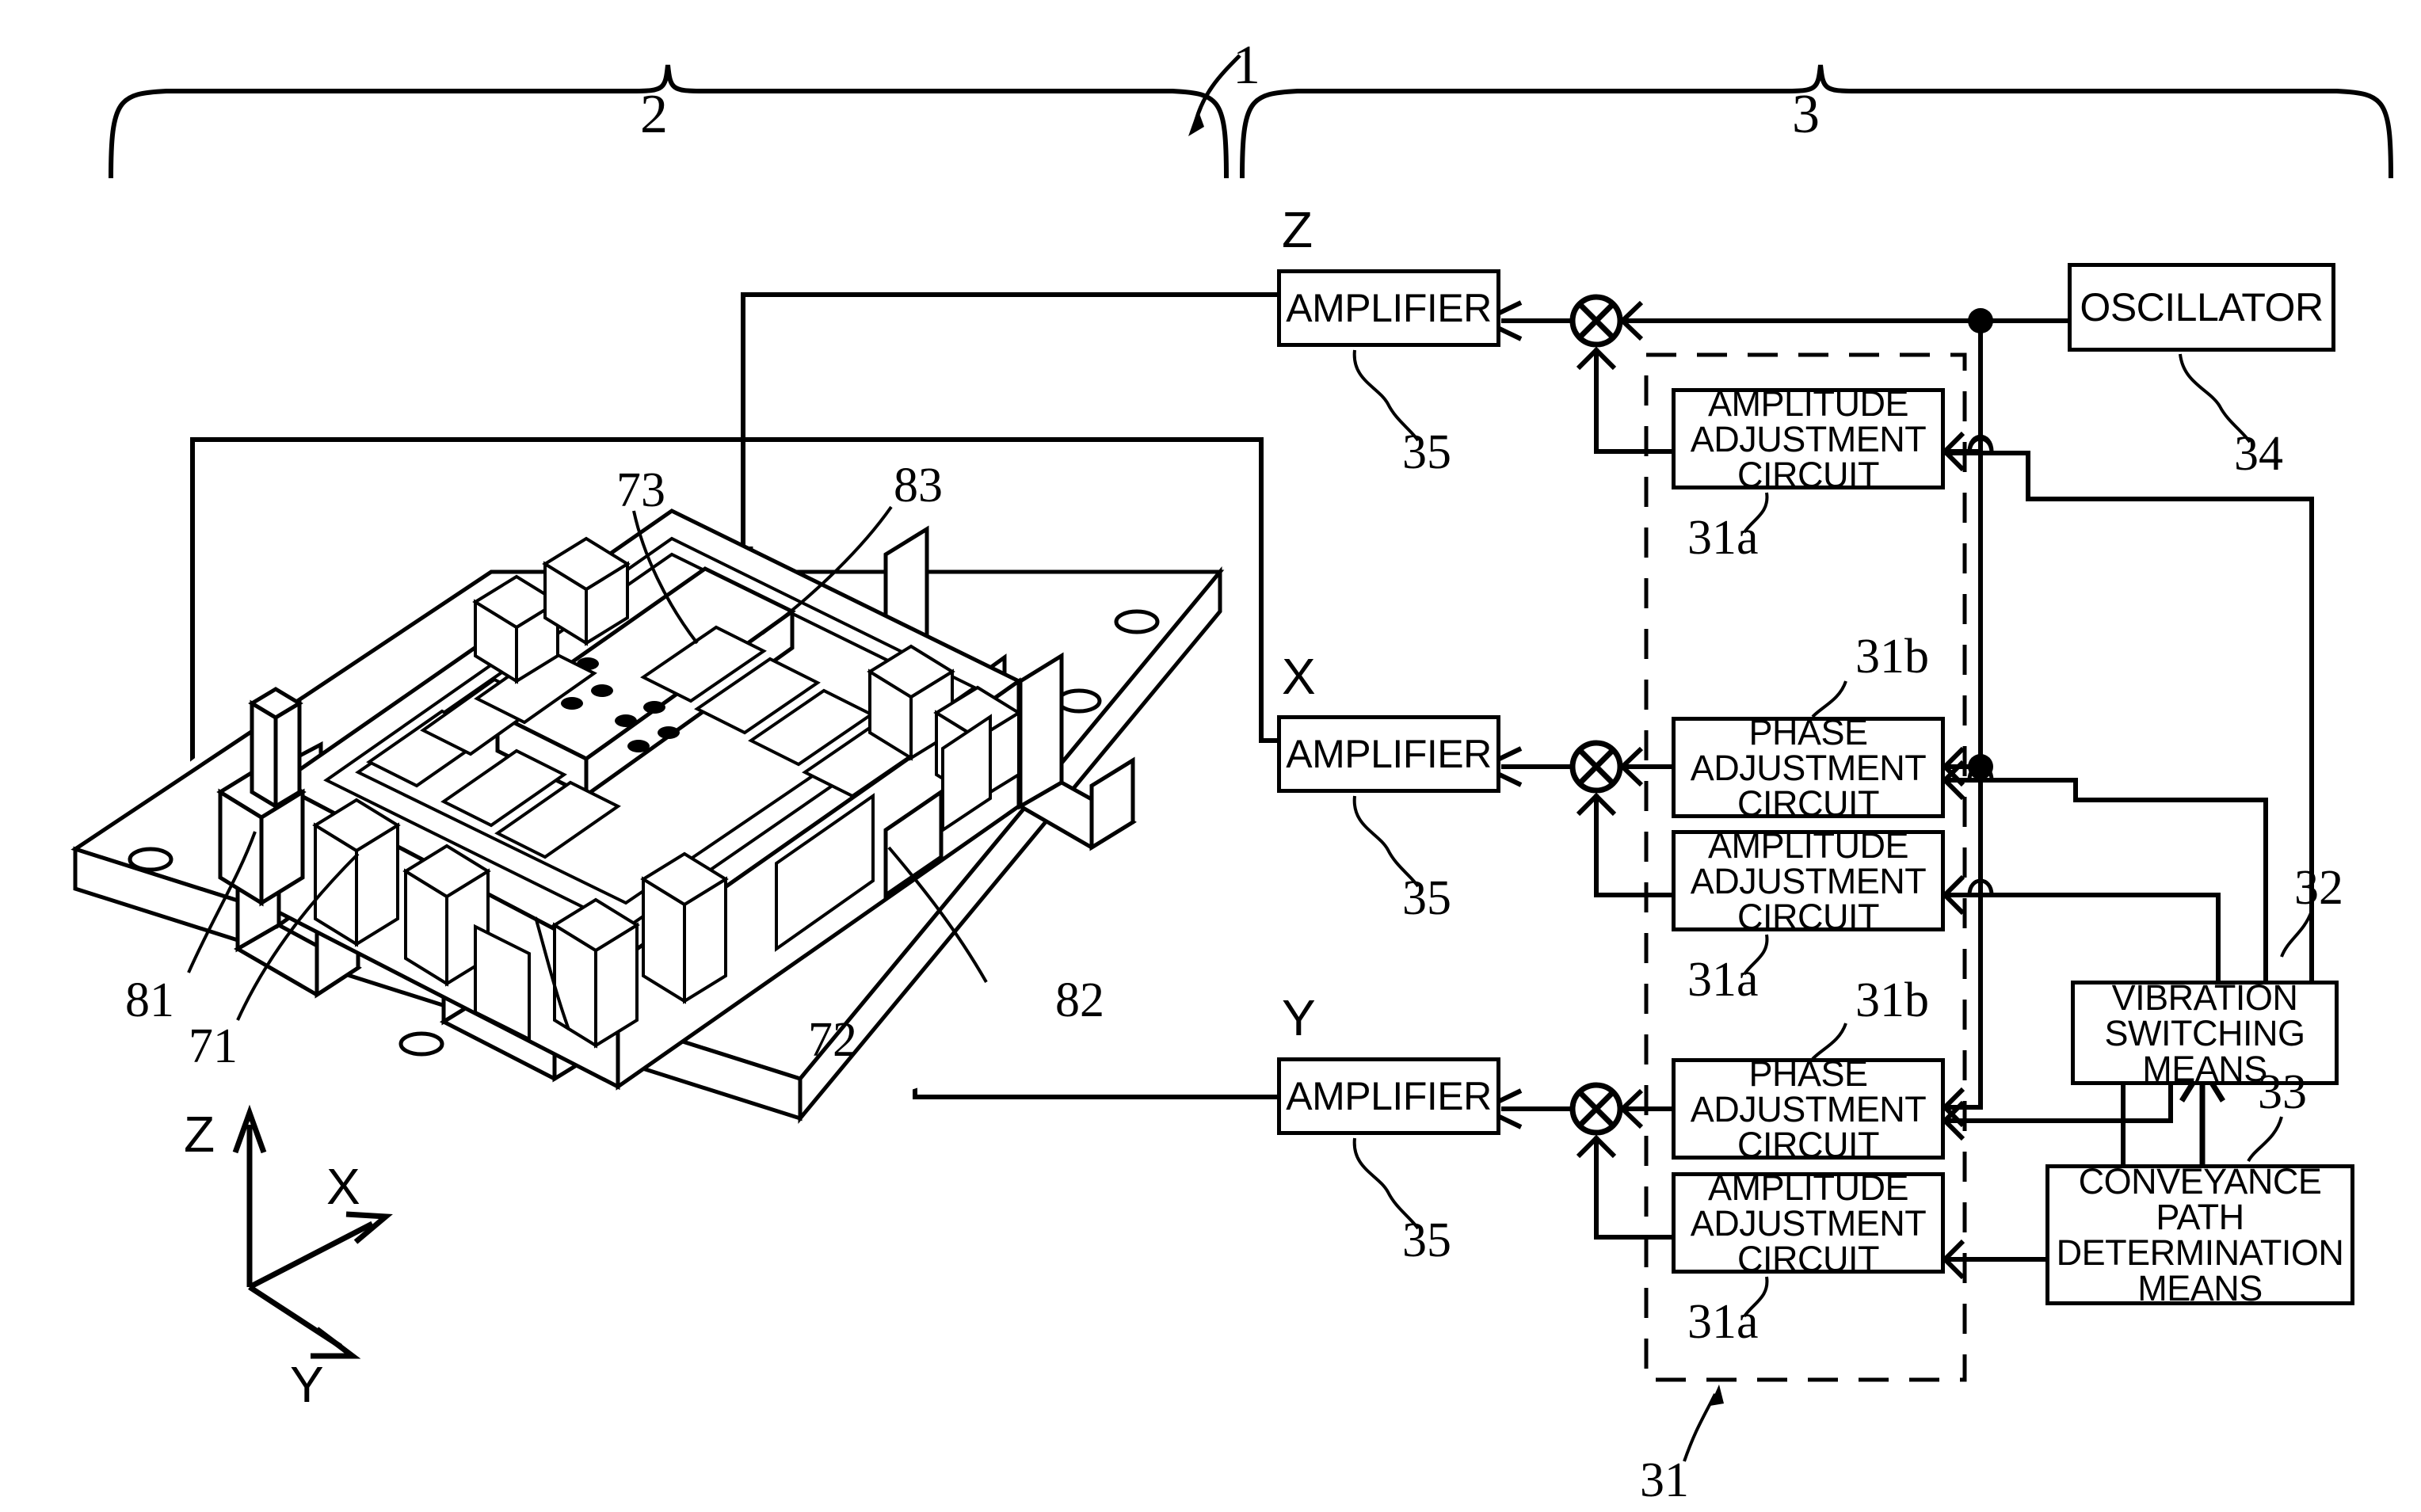 This screenshot has width=2421, height=1512. I want to click on cpd-line2: PATH, so click(2200, 1217).